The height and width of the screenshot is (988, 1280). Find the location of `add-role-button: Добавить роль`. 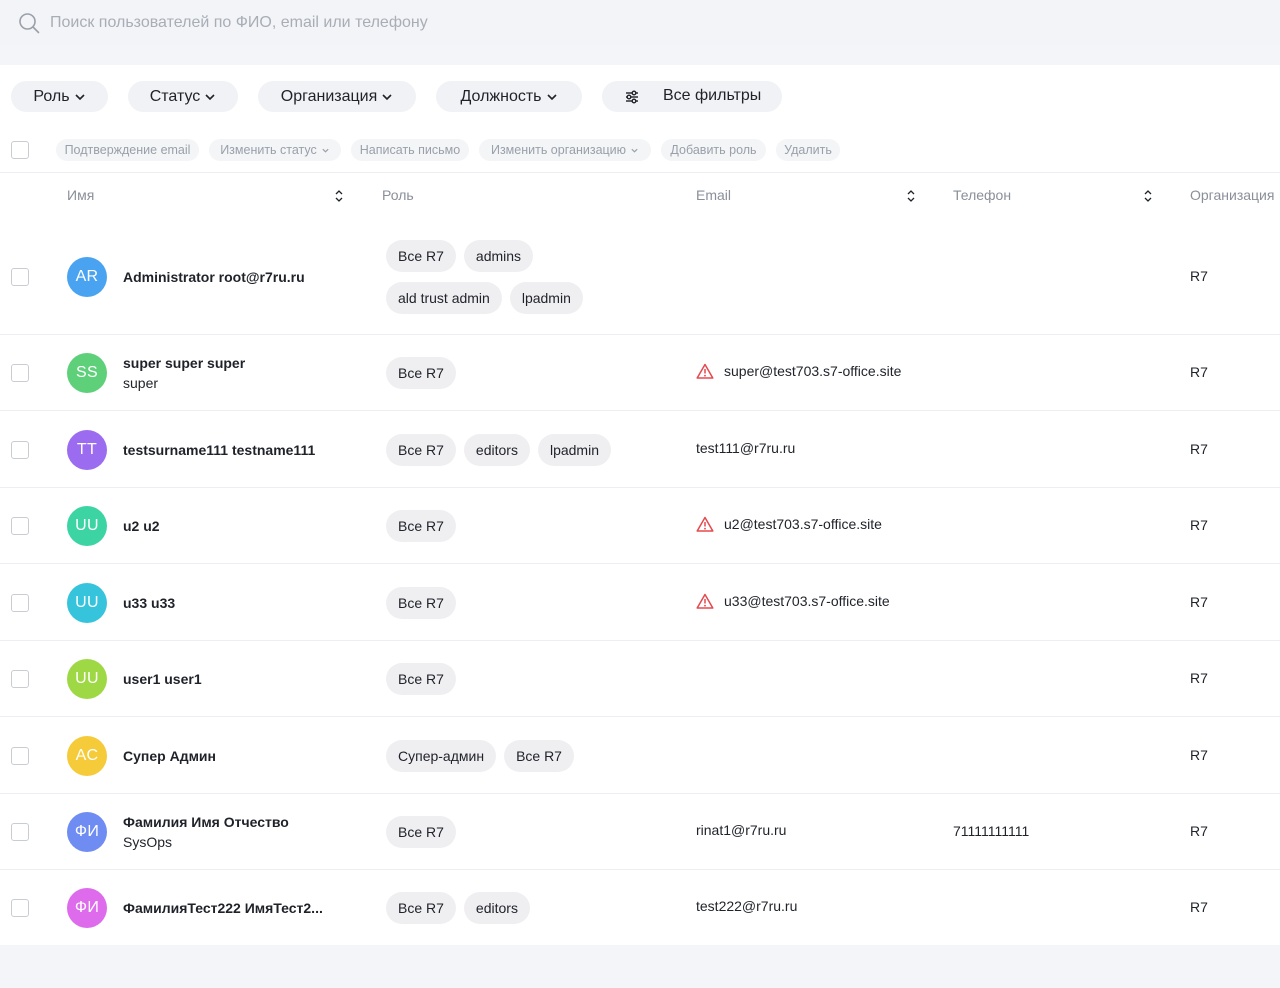

add-role-button: Добавить роль is located at coordinates (713, 150).